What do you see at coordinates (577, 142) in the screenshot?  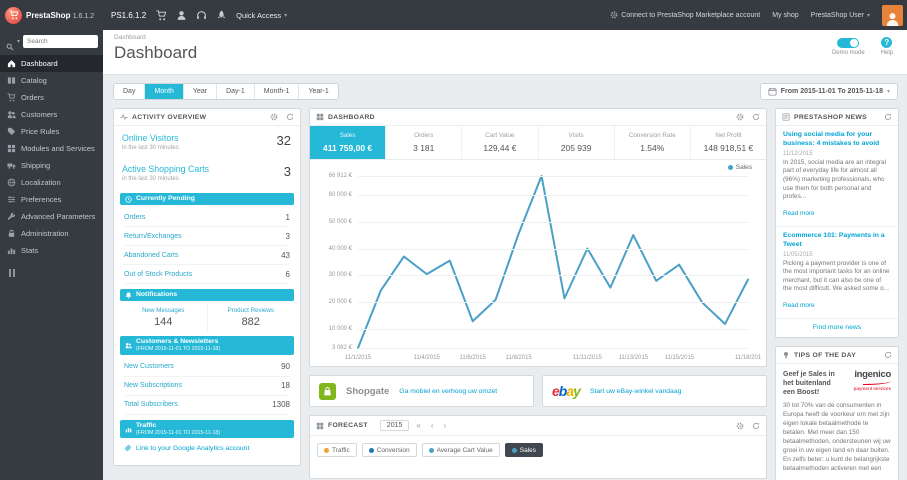 I see `kpi-visits: Visits 205 939` at bounding box center [577, 142].